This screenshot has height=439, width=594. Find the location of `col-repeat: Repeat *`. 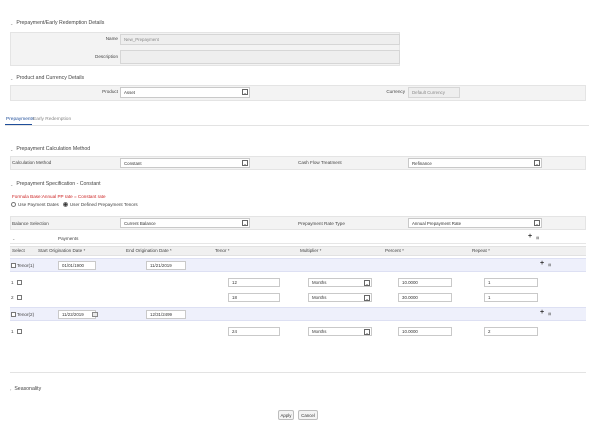

col-repeat: Repeat * is located at coordinates (481, 250).